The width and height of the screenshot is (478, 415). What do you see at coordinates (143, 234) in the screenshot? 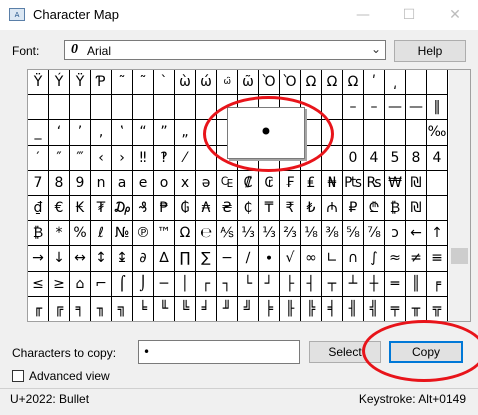
I see `char-cell: ℗` at bounding box center [143, 234].